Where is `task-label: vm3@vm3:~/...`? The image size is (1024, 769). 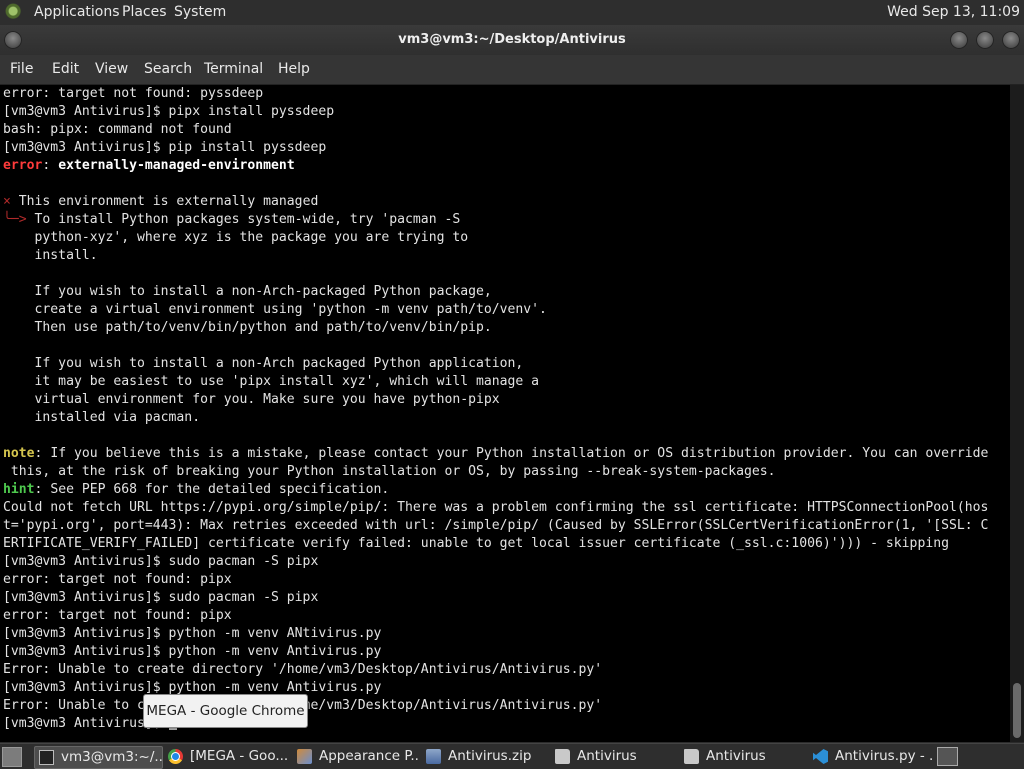
task-label: vm3@vm3:~/... is located at coordinates (112, 757).